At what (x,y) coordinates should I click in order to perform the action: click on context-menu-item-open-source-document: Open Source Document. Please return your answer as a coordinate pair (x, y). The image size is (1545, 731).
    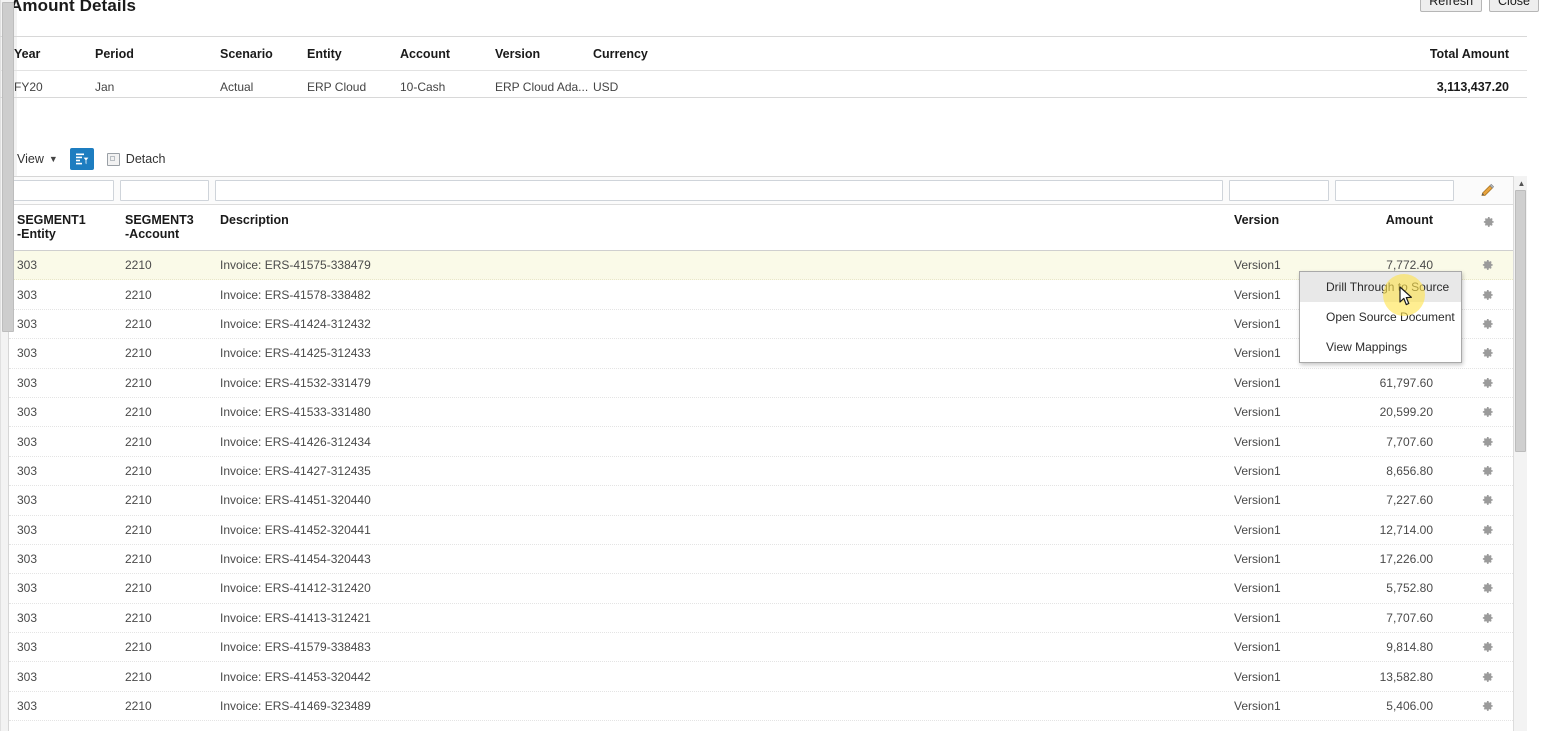
    Looking at the image, I should click on (1380, 317).